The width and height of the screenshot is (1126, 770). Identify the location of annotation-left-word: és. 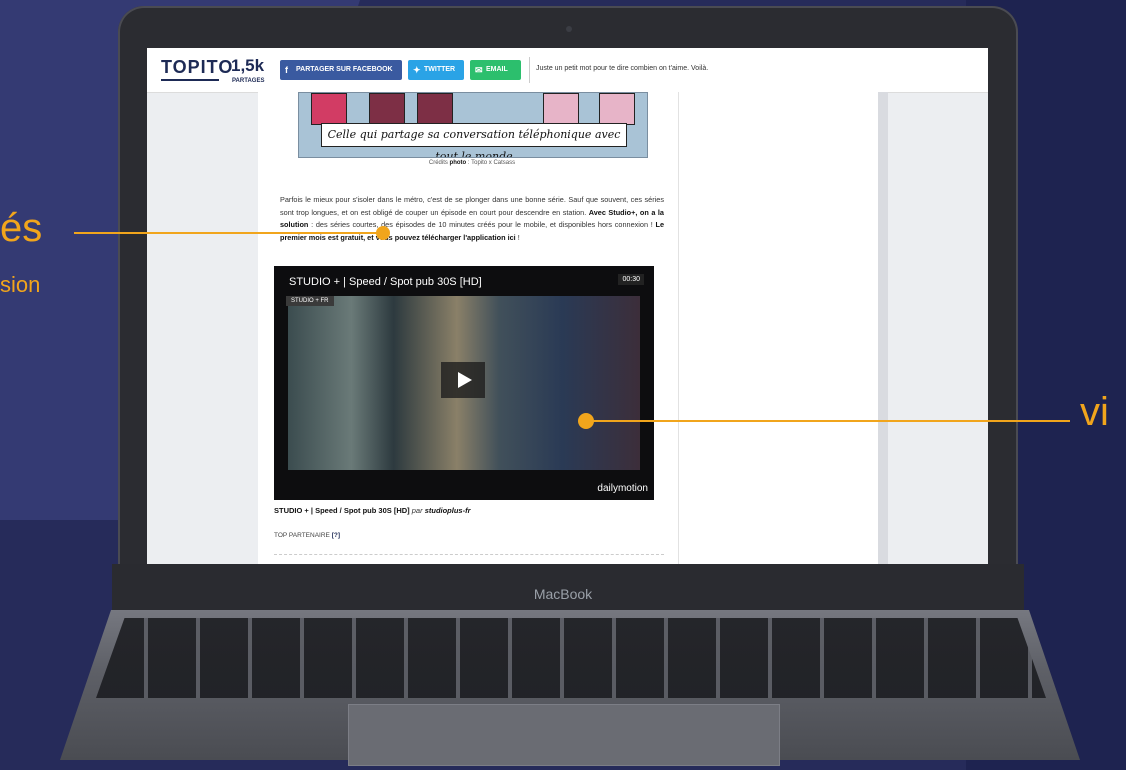
(21, 228).